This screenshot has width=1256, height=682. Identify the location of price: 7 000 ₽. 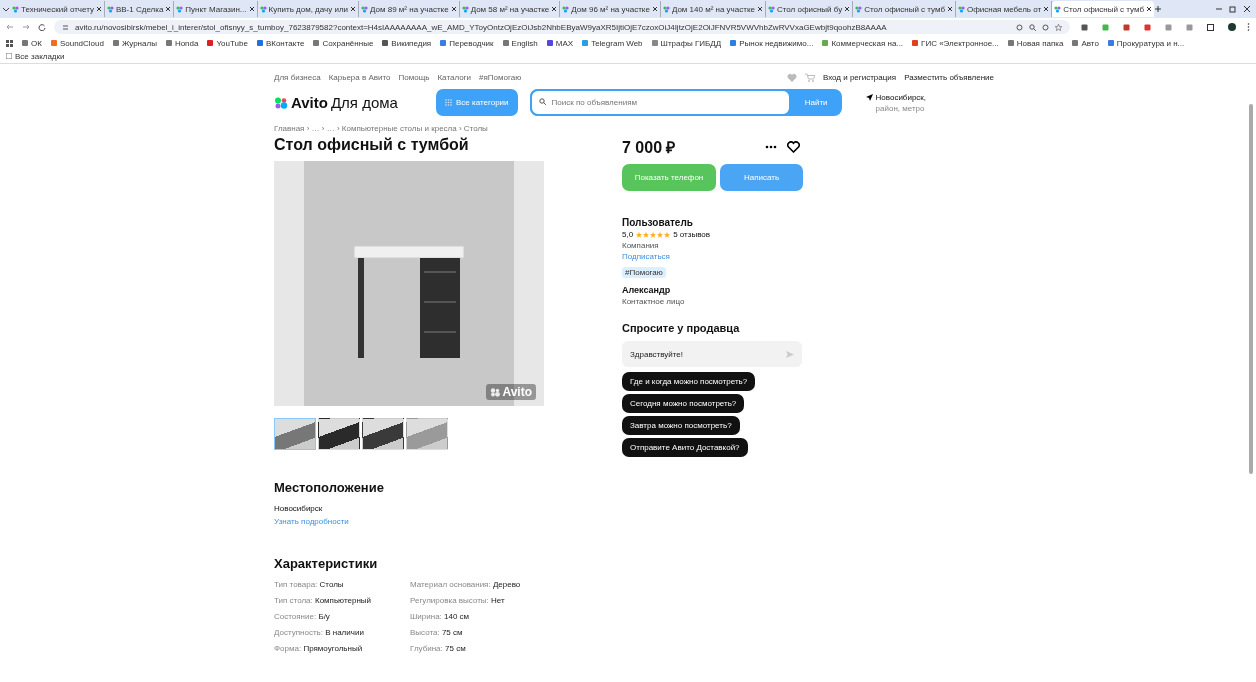
(649, 148).